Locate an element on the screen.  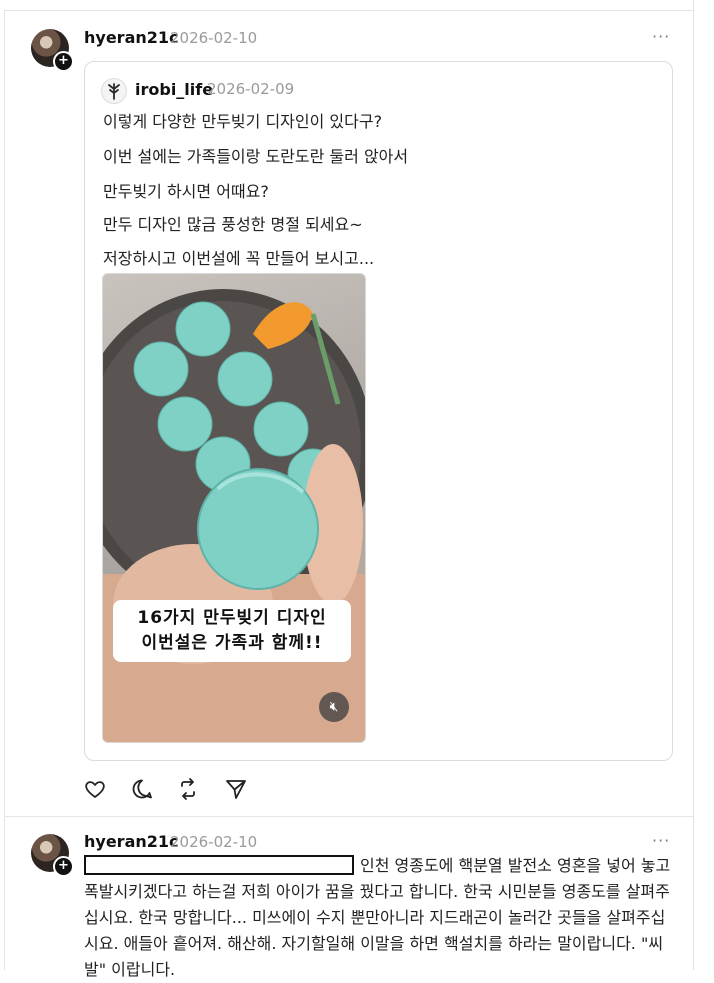
video-caption-line: 이번설은 가족과 함께!! is located at coordinates (232, 643).